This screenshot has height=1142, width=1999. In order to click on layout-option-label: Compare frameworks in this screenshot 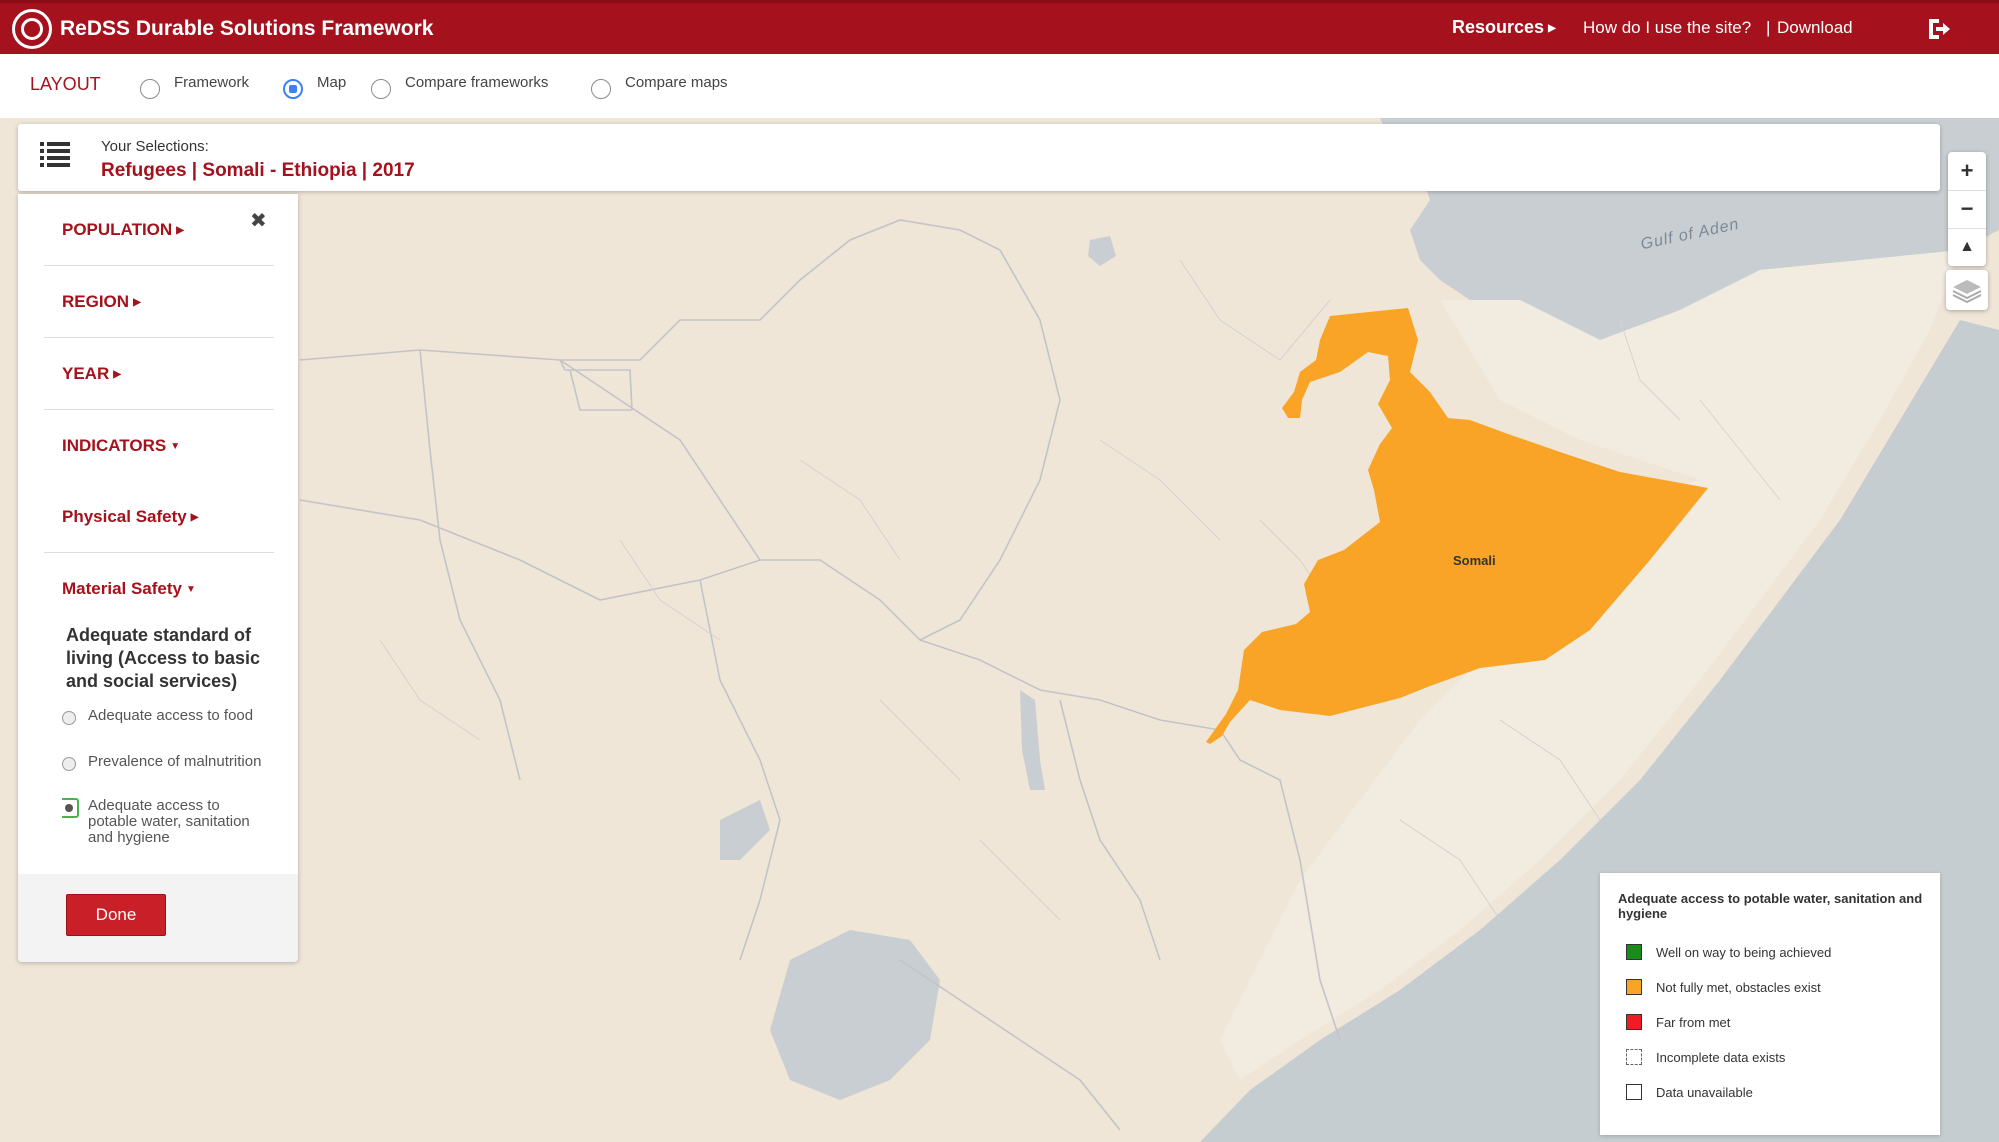, I will do `click(477, 82)`.